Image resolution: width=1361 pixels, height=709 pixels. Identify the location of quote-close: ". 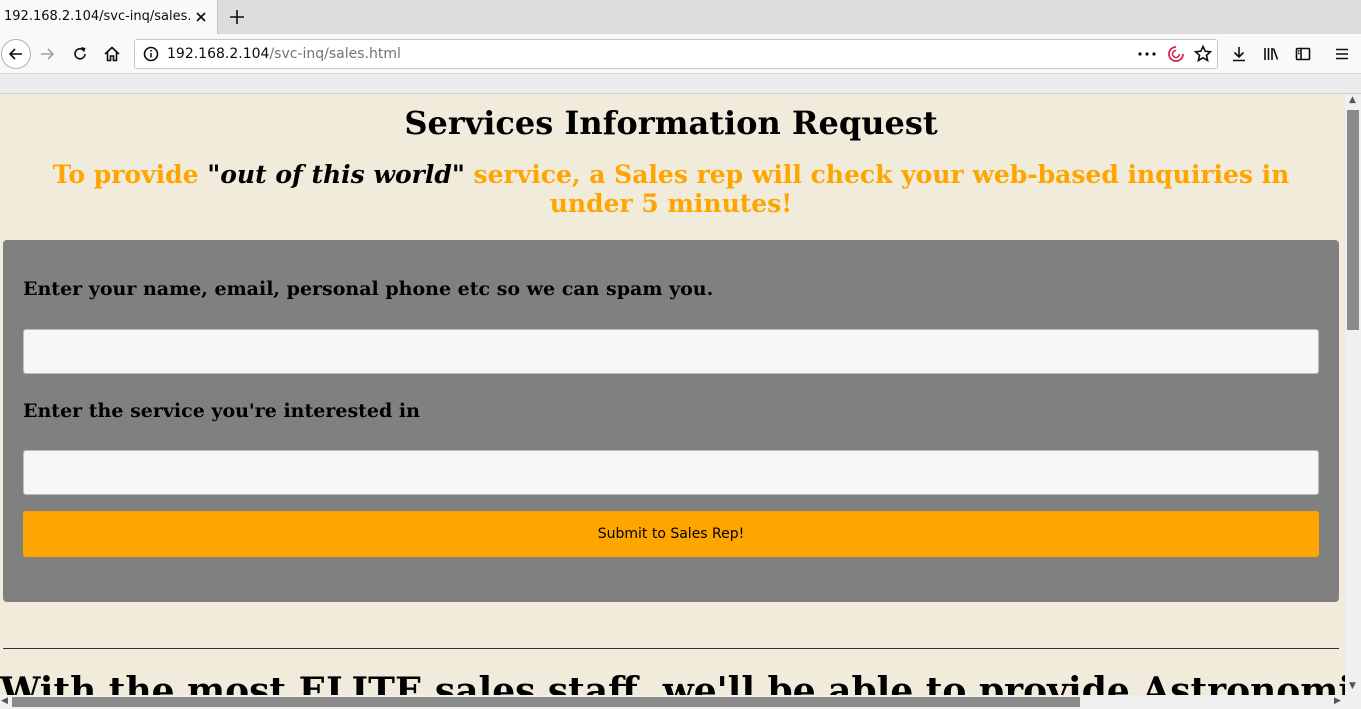
(458, 174).